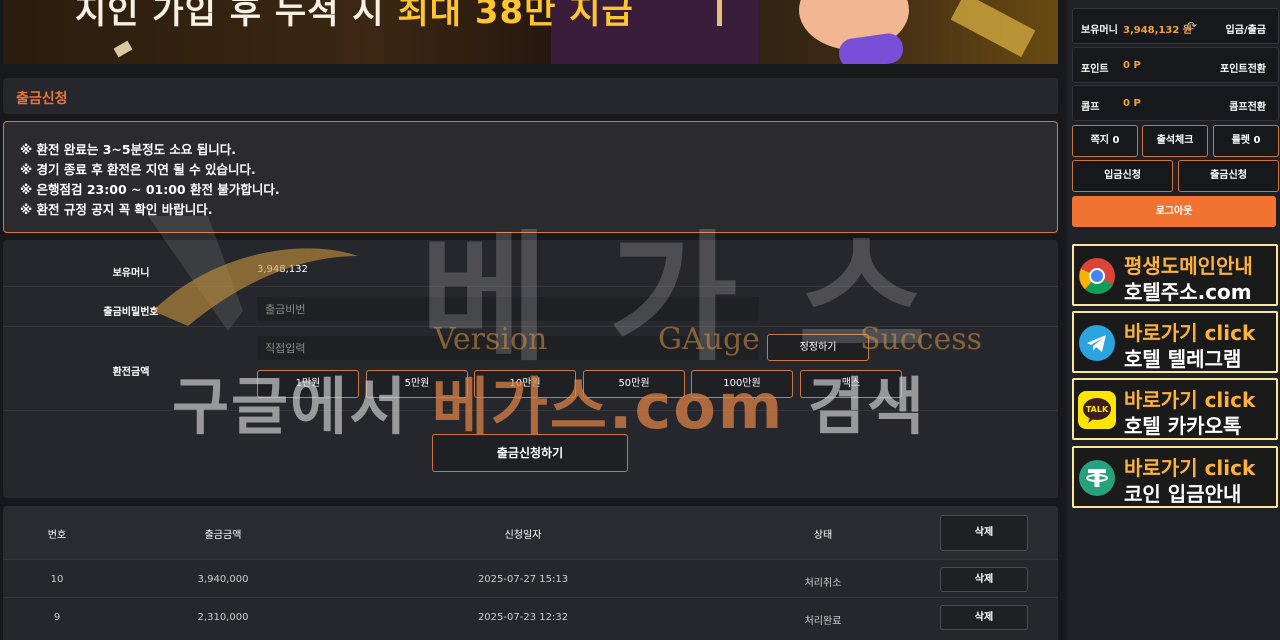  I want to click on row-amount: 2,310,000, so click(223, 617).